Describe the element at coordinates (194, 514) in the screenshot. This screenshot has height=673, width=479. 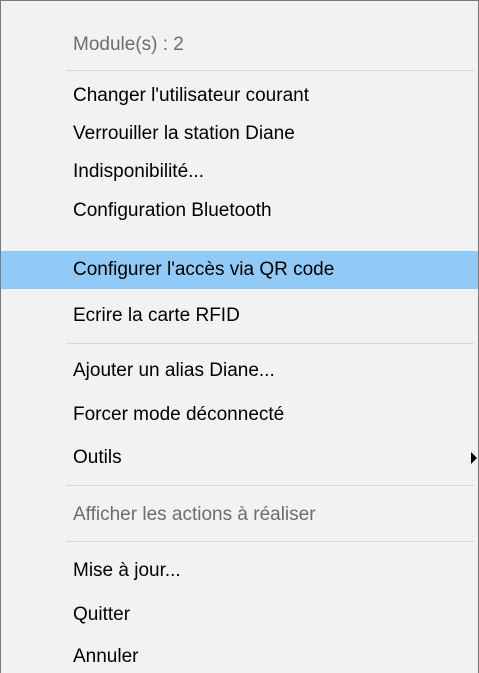
I see `menu-item-afficher-actions: Afficher les actions à réaliser` at that location.